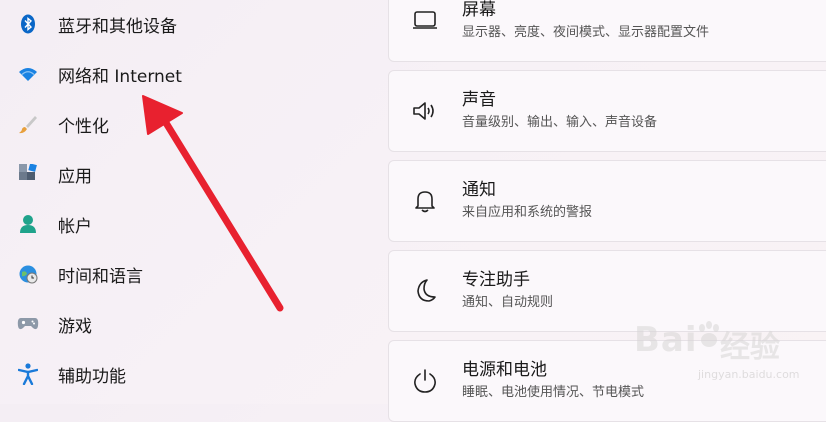 The width and height of the screenshot is (826, 422). Describe the element at coordinates (120, 76) in the screenshot. I see `sidebar-item-label: 网络和 Internet` at that location.